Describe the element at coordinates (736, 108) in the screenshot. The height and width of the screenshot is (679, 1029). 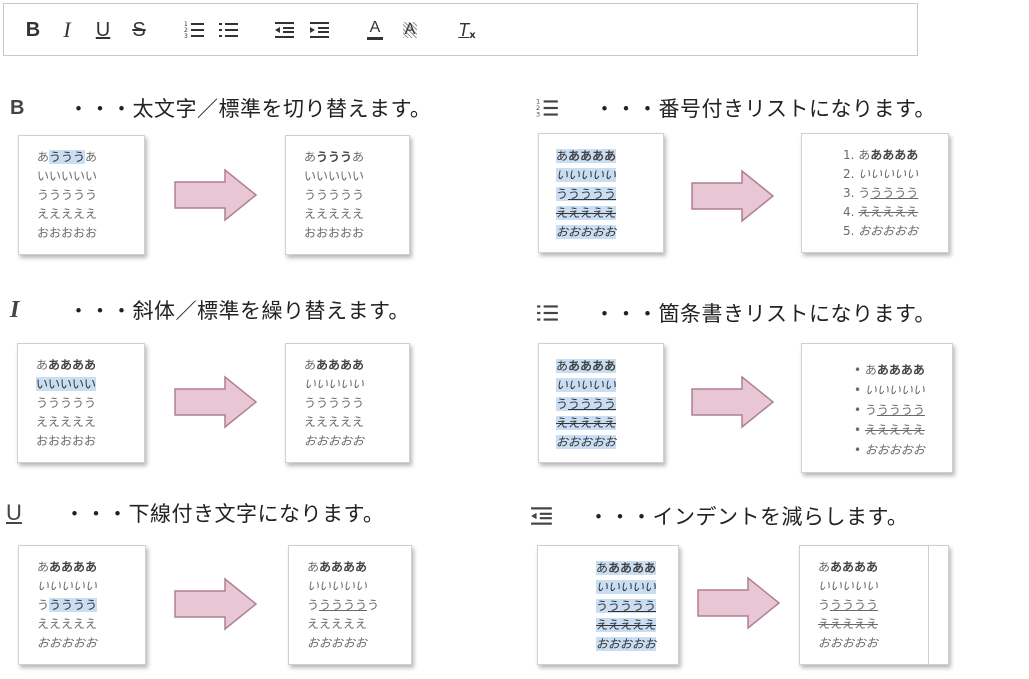
I see `section-numbered-list: 1 2 3 ・・・番号付きリストになります。` at that location.